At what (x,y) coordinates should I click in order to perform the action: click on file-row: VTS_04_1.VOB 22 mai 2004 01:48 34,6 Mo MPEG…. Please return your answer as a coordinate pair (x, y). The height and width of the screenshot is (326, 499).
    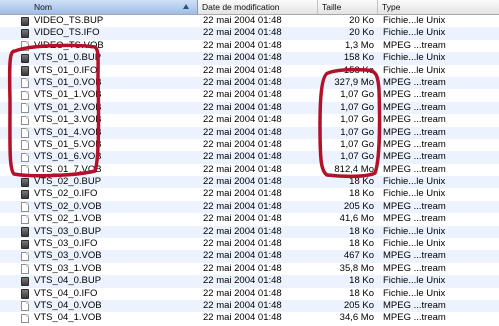
    Looking at the image, I should click on (249, 318).